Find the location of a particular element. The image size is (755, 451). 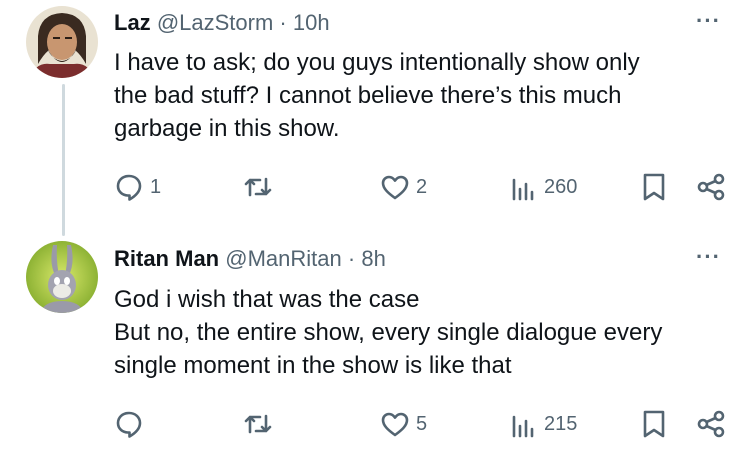

like-button: 5 is located at coordinates (403, 424).